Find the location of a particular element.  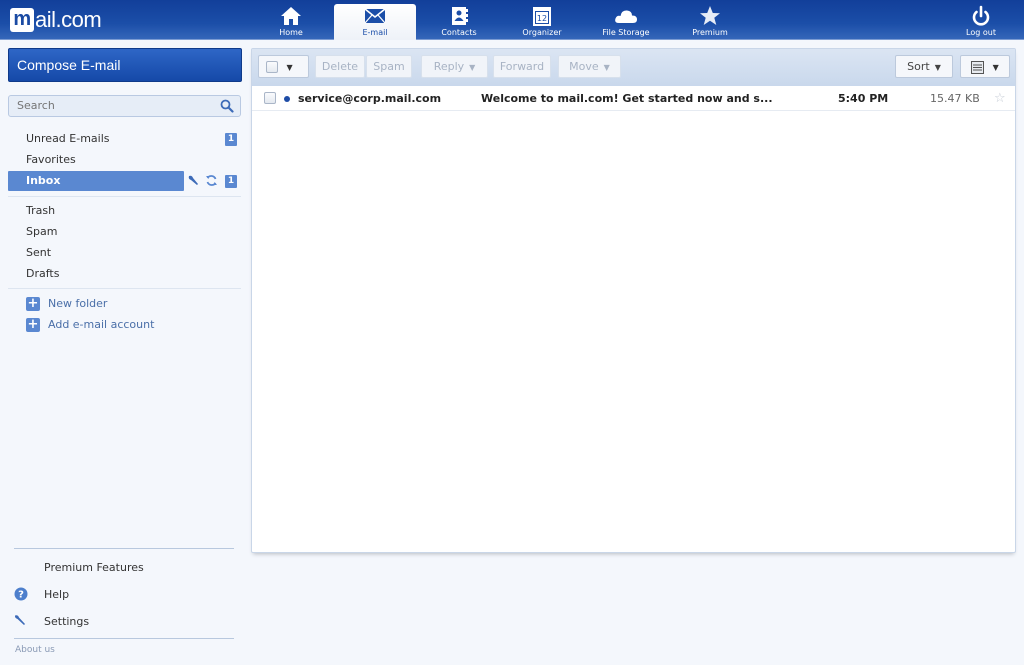

nav-file-storage-label: File Storage is located at coordinates (626, 32).